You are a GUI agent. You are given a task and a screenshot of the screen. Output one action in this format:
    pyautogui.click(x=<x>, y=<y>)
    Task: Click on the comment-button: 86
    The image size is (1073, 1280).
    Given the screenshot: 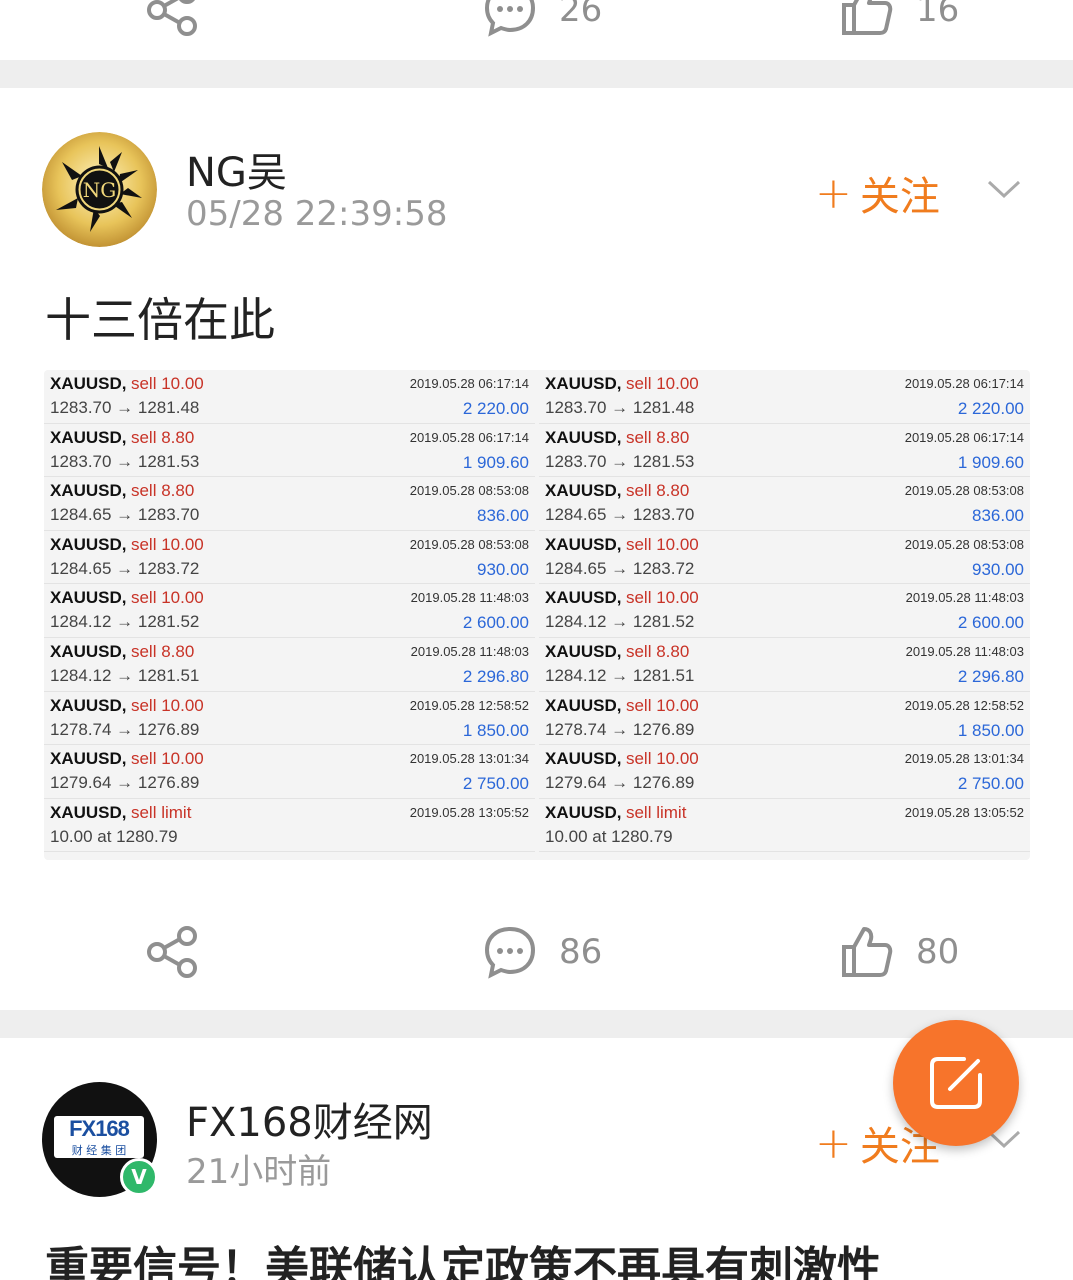 What is the action you would take?
    pyautogui.click(x=542, y=952)
    